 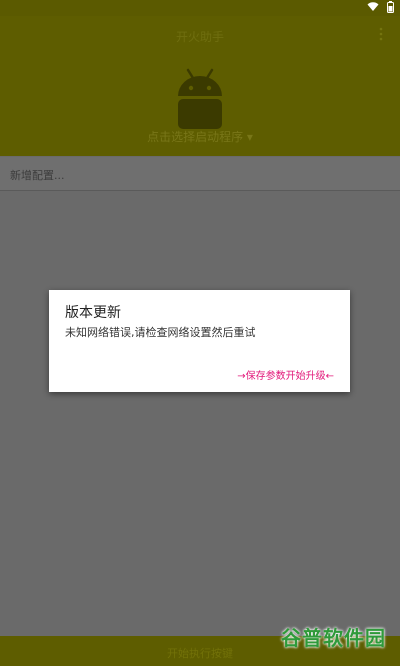 What do you see at coordinates (199, 341) in the screenshot?
I see `update-dialog: 版本更新 未知网络错误,请检查网络设置然后重试 →保存参数开始升级←` at bounding box center [199, 341].